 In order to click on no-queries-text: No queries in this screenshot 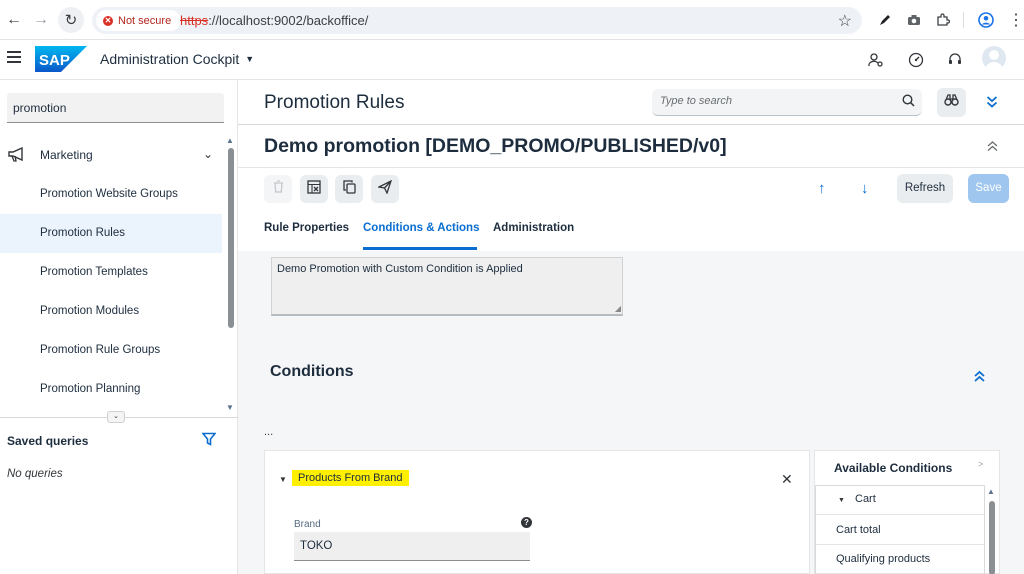, I will do `click(35, 474)`.